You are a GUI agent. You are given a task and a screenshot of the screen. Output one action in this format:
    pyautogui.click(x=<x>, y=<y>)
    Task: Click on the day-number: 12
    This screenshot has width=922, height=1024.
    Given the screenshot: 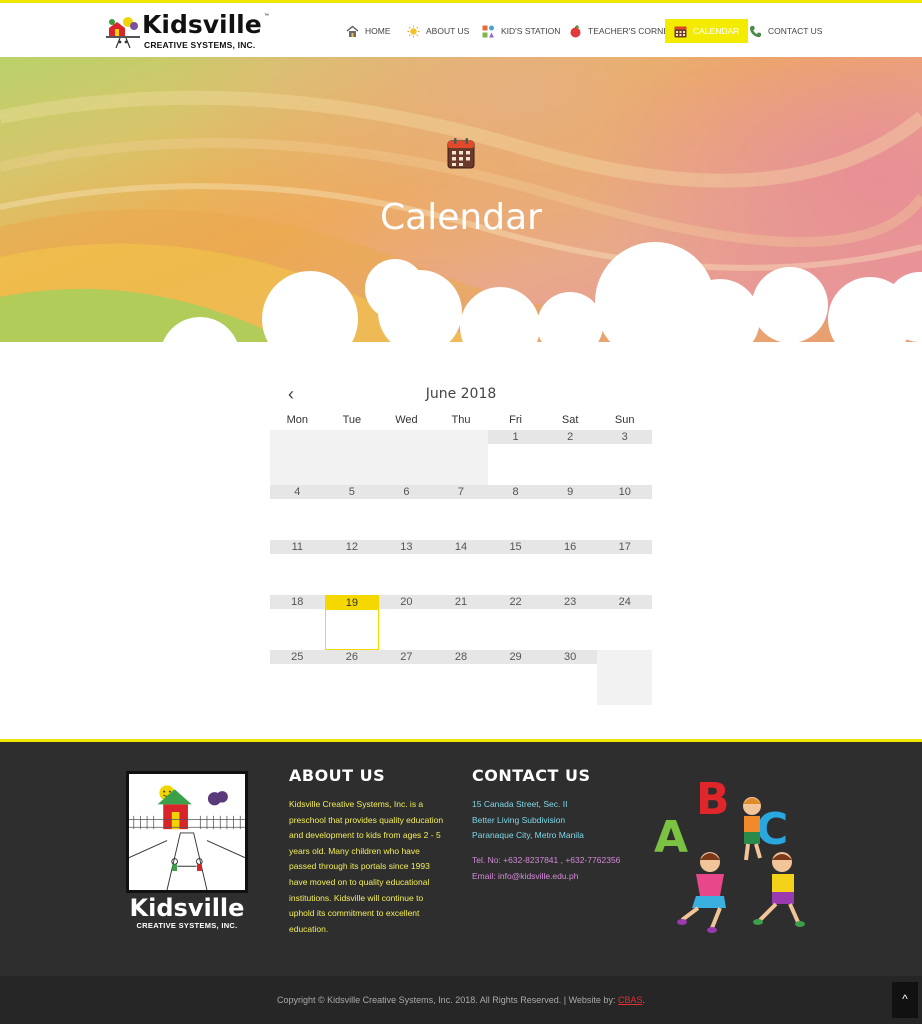 What is the action you would take?
    pyautogui.click(x=352, y=547)
    